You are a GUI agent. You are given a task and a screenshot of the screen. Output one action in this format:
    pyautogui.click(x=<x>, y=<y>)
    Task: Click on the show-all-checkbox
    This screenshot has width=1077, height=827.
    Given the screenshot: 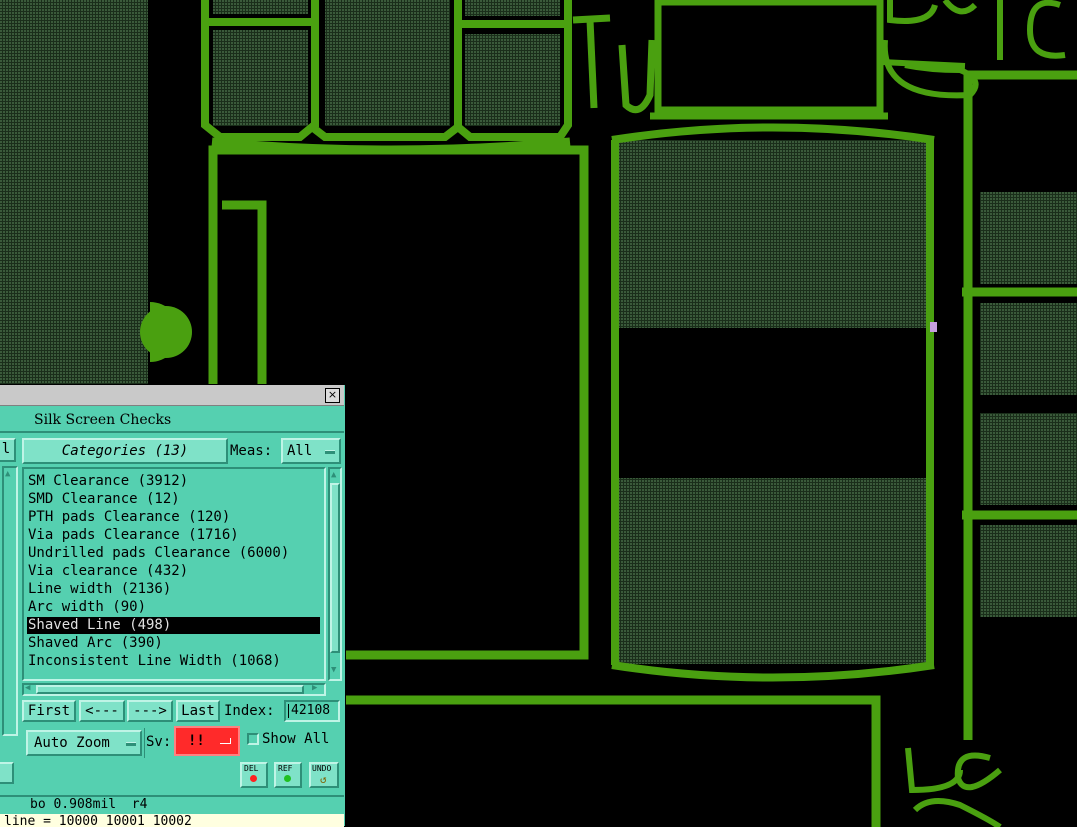 What is the action you would take?
    pyautogui.click(x=253, y=739)
    